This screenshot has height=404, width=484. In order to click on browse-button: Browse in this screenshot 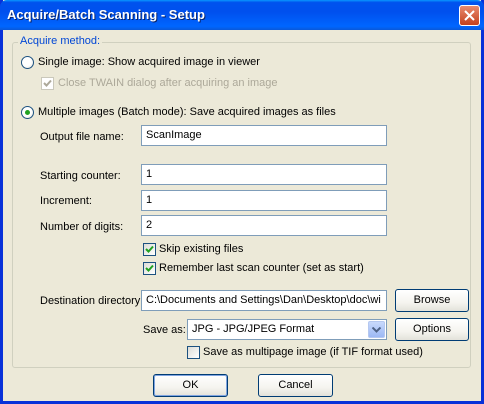, I will do `click(432, 300)`.